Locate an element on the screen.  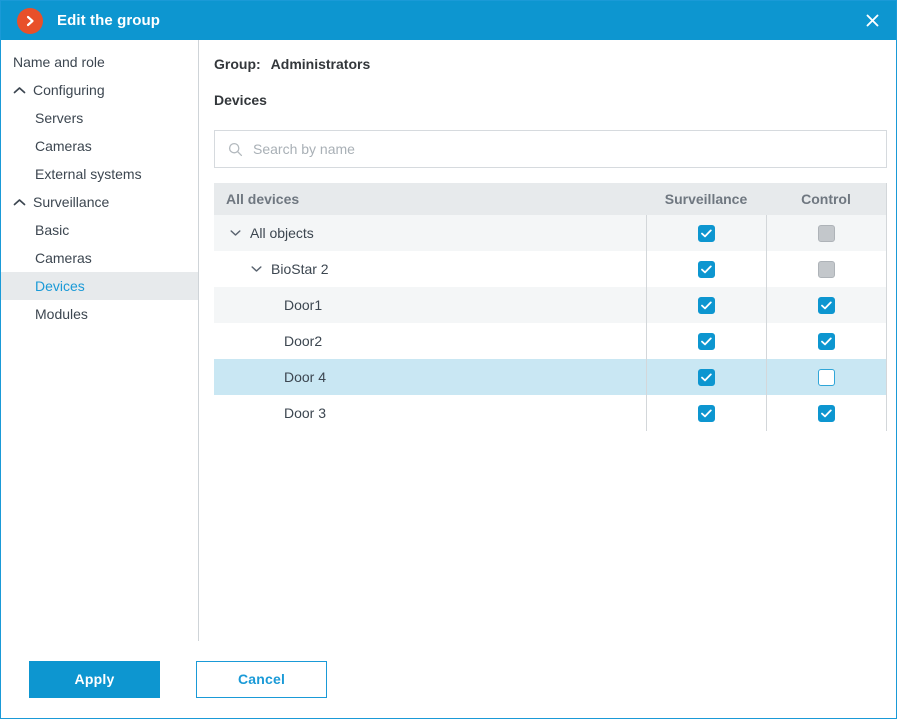
row-label: Door2 is located at coordinates (303, 341).